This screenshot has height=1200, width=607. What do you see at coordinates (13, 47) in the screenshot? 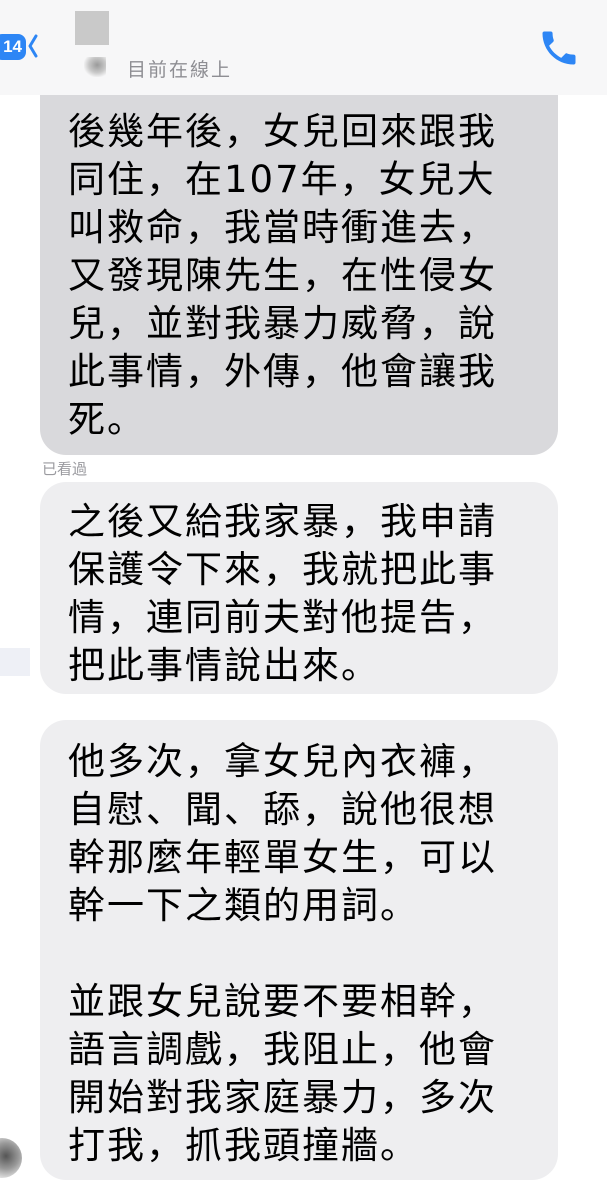
I see `unread-count-badge: 14` at bounding box center [13, 47].